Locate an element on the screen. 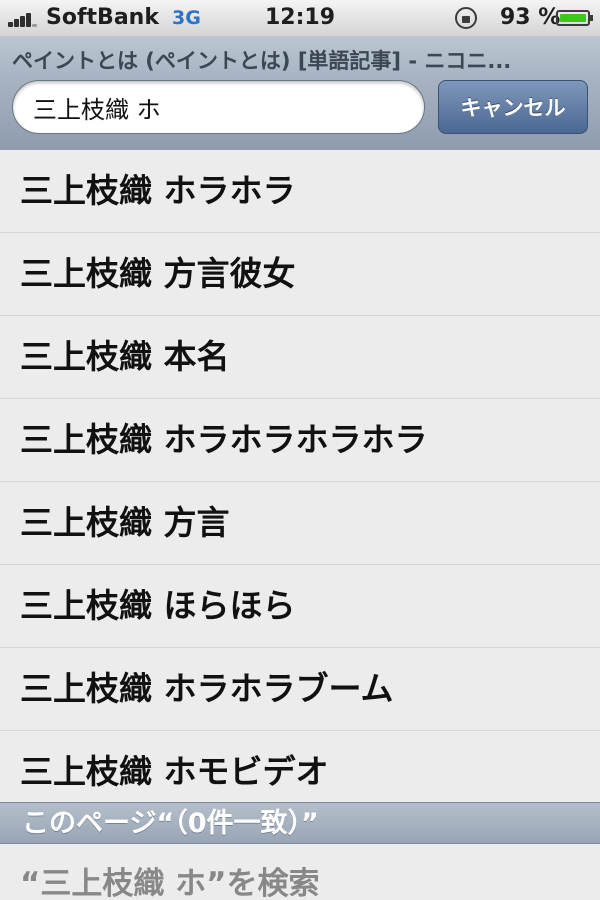 Image resolution: width=600 pixels, height=900 pixels. suggestion-item: 三上枝織 本名 is located at coordinates (300, 357).